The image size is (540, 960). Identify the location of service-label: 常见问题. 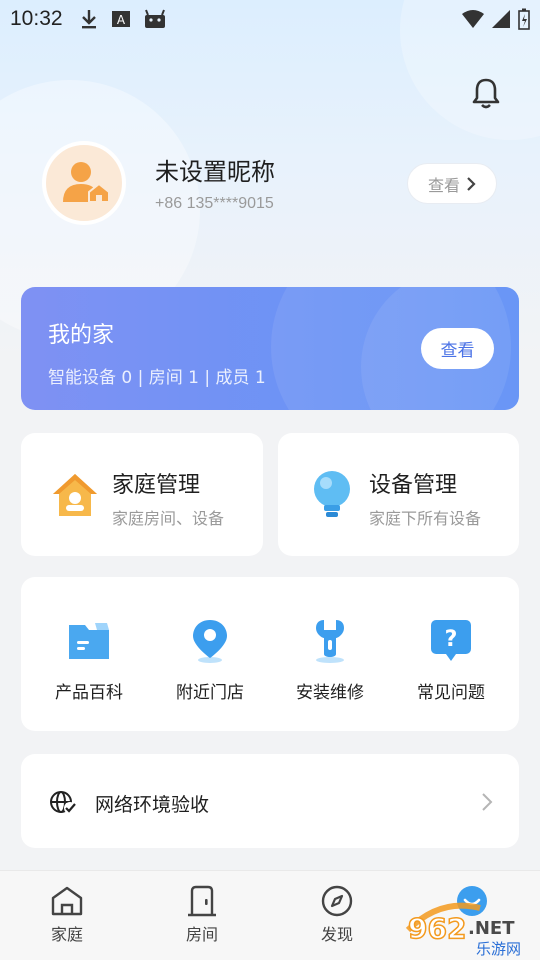
(451, 693).